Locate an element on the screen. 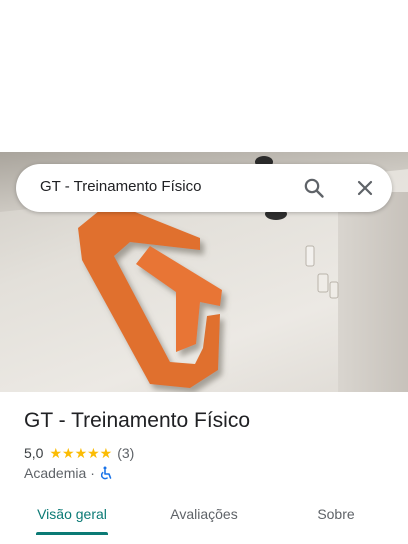 The height and width of the screenshot is (544, 408). tab-bar: Visão geral Avaliações Sobre is located at coordinates (204, 520).